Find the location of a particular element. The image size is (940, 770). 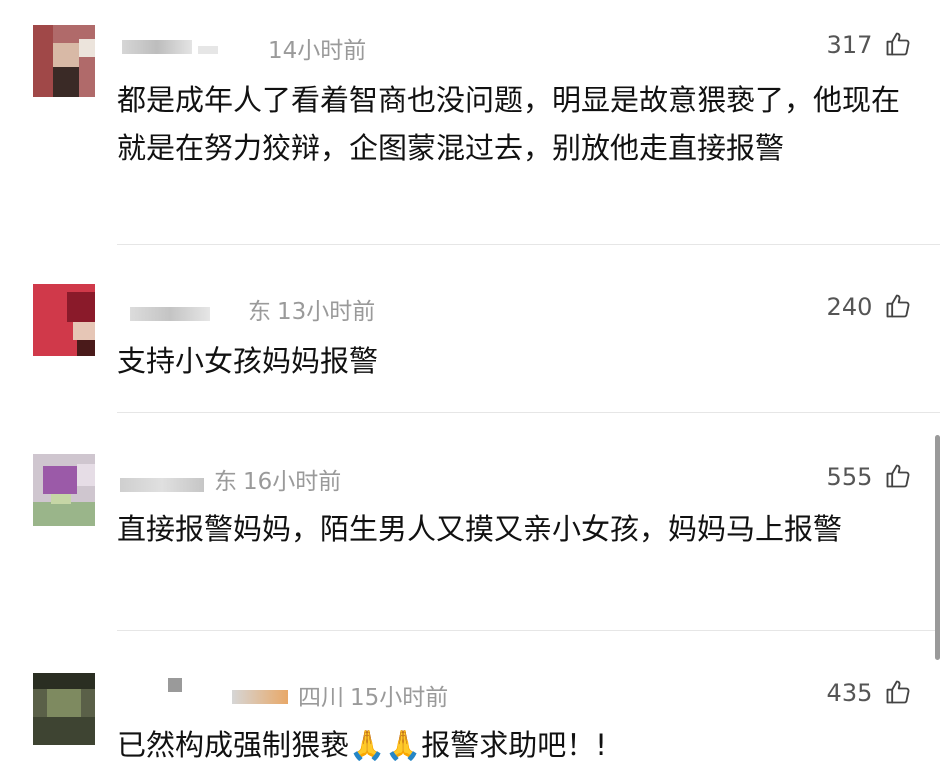

like-button: 240 is located at coordinates (869, 306).